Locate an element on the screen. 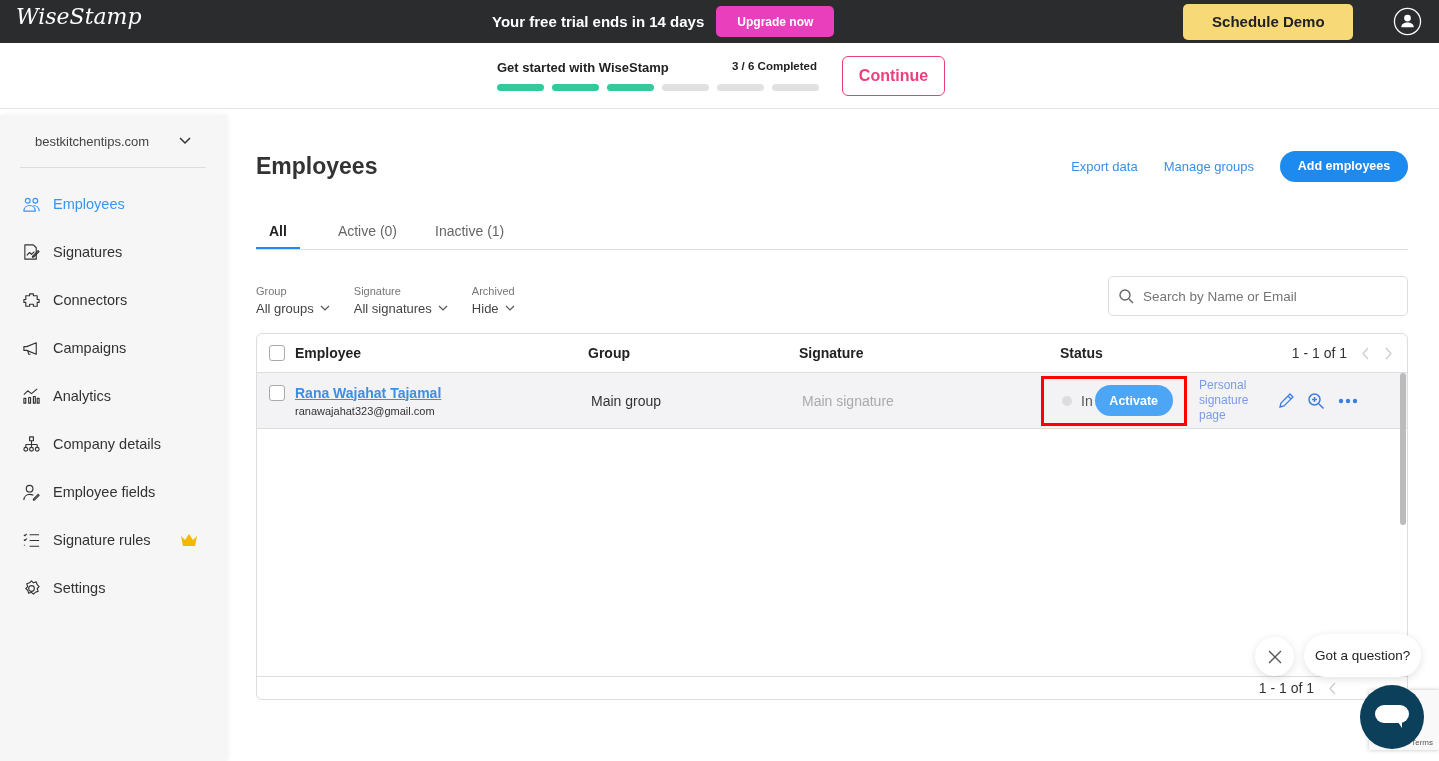 This screenshot has width=1439, height=761. sidebar-item: Signature rules is located at coordinates (113, 540).